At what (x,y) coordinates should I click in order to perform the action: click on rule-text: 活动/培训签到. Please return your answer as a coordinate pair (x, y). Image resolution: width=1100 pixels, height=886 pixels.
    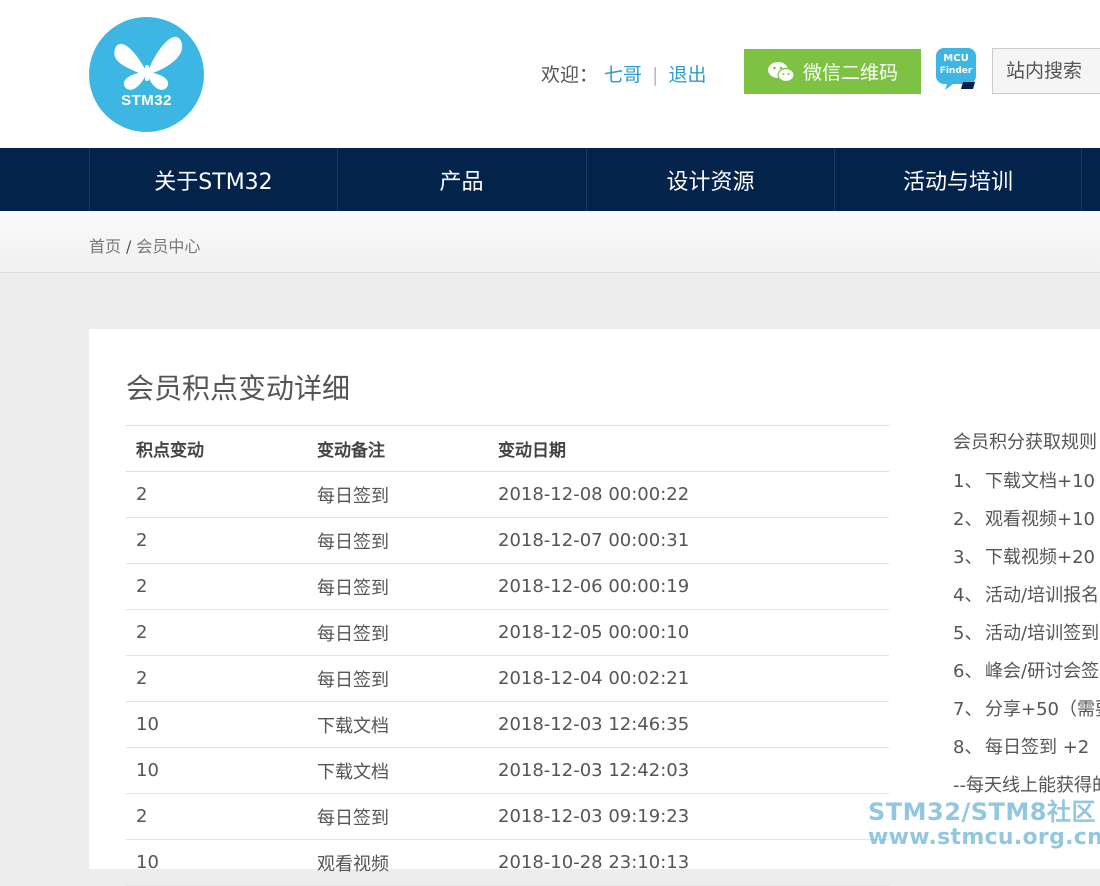
    Looking at the image, I should click on (1042, 633).